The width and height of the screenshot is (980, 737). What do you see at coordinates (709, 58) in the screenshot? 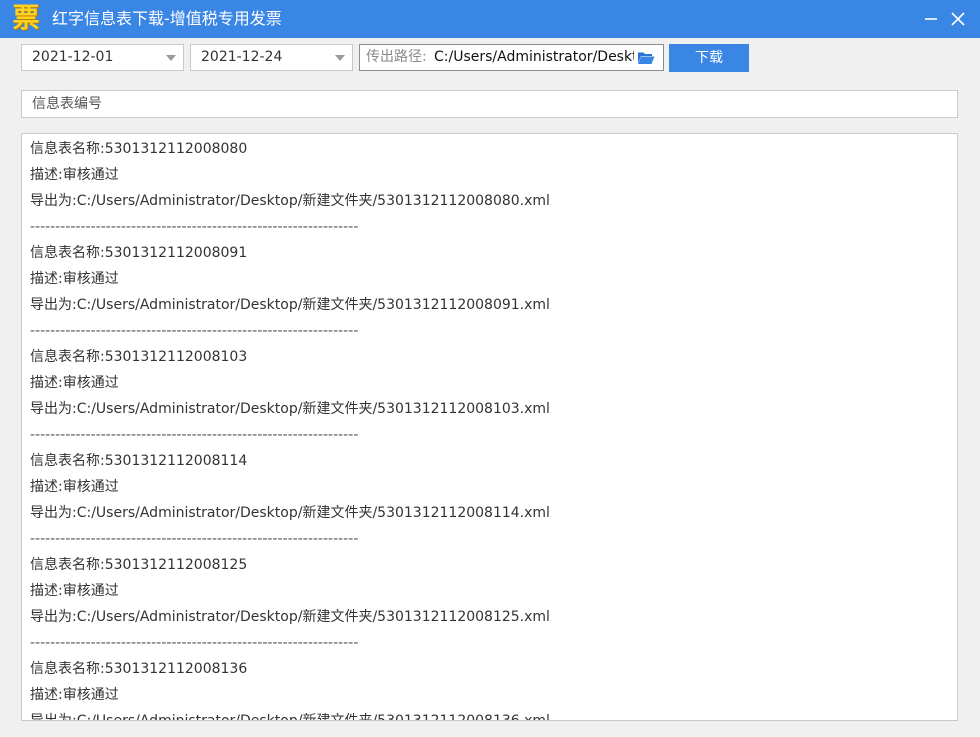
I see `download-button: 下载` at bounding box center [709, 58].